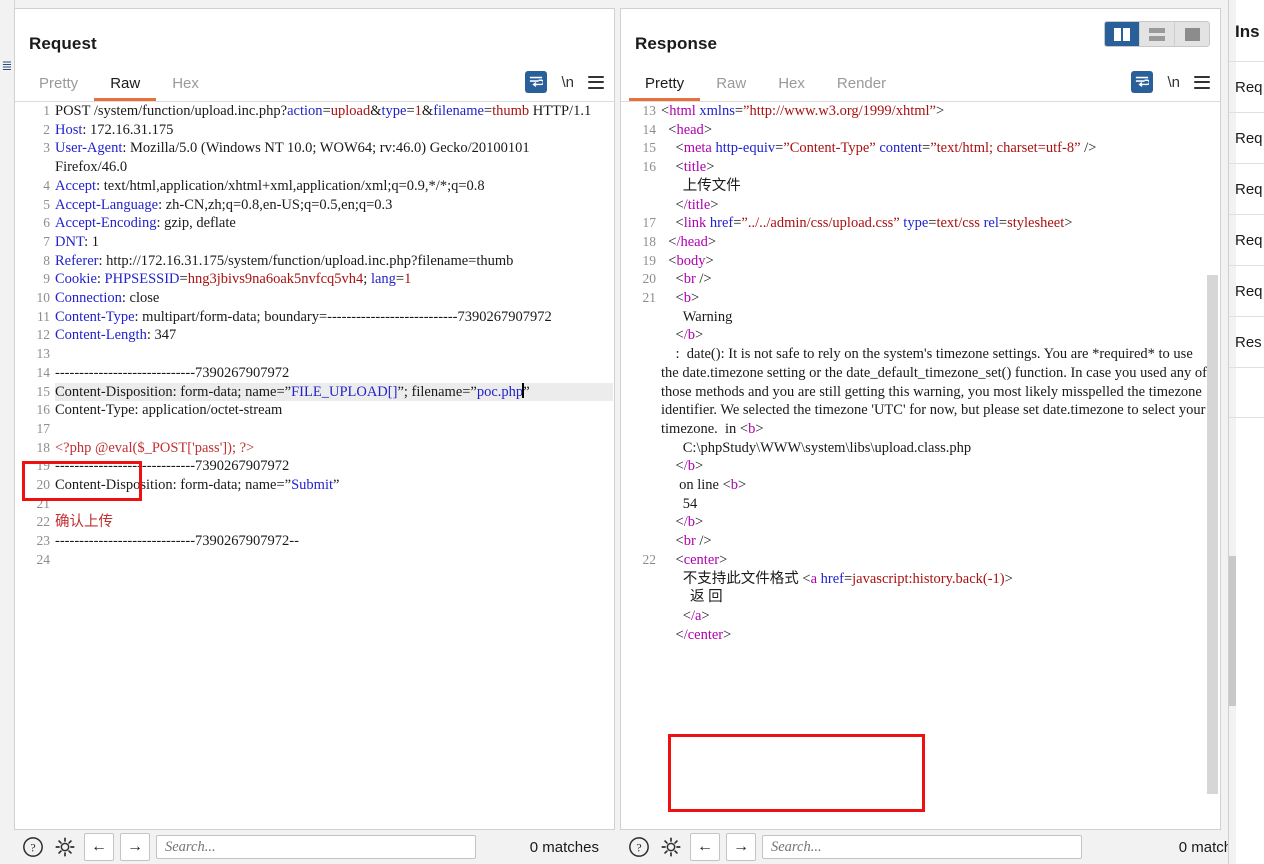  What do you see at coordinates (43, 335) in the screenshot?
I see `line-number: 12` at bounding box center [43, 335].